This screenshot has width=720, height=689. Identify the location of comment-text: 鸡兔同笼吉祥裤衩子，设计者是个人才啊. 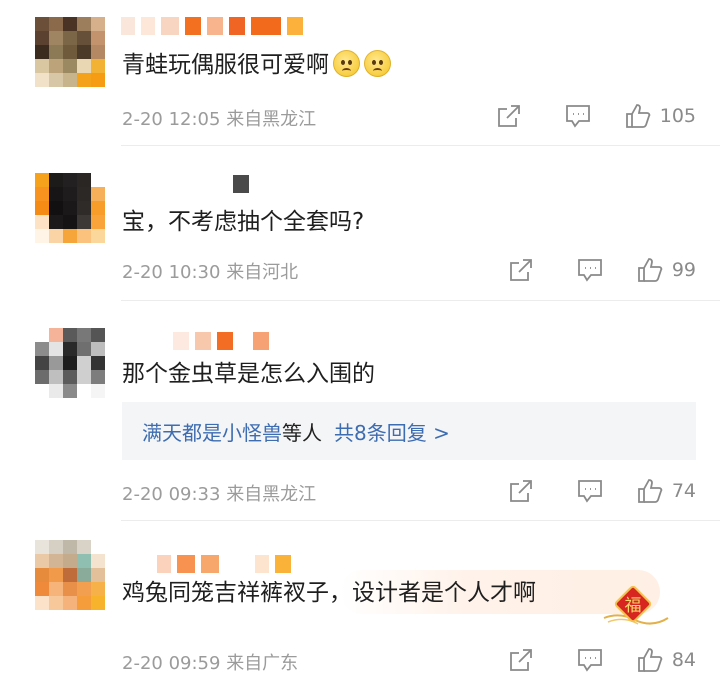
(329, 593).